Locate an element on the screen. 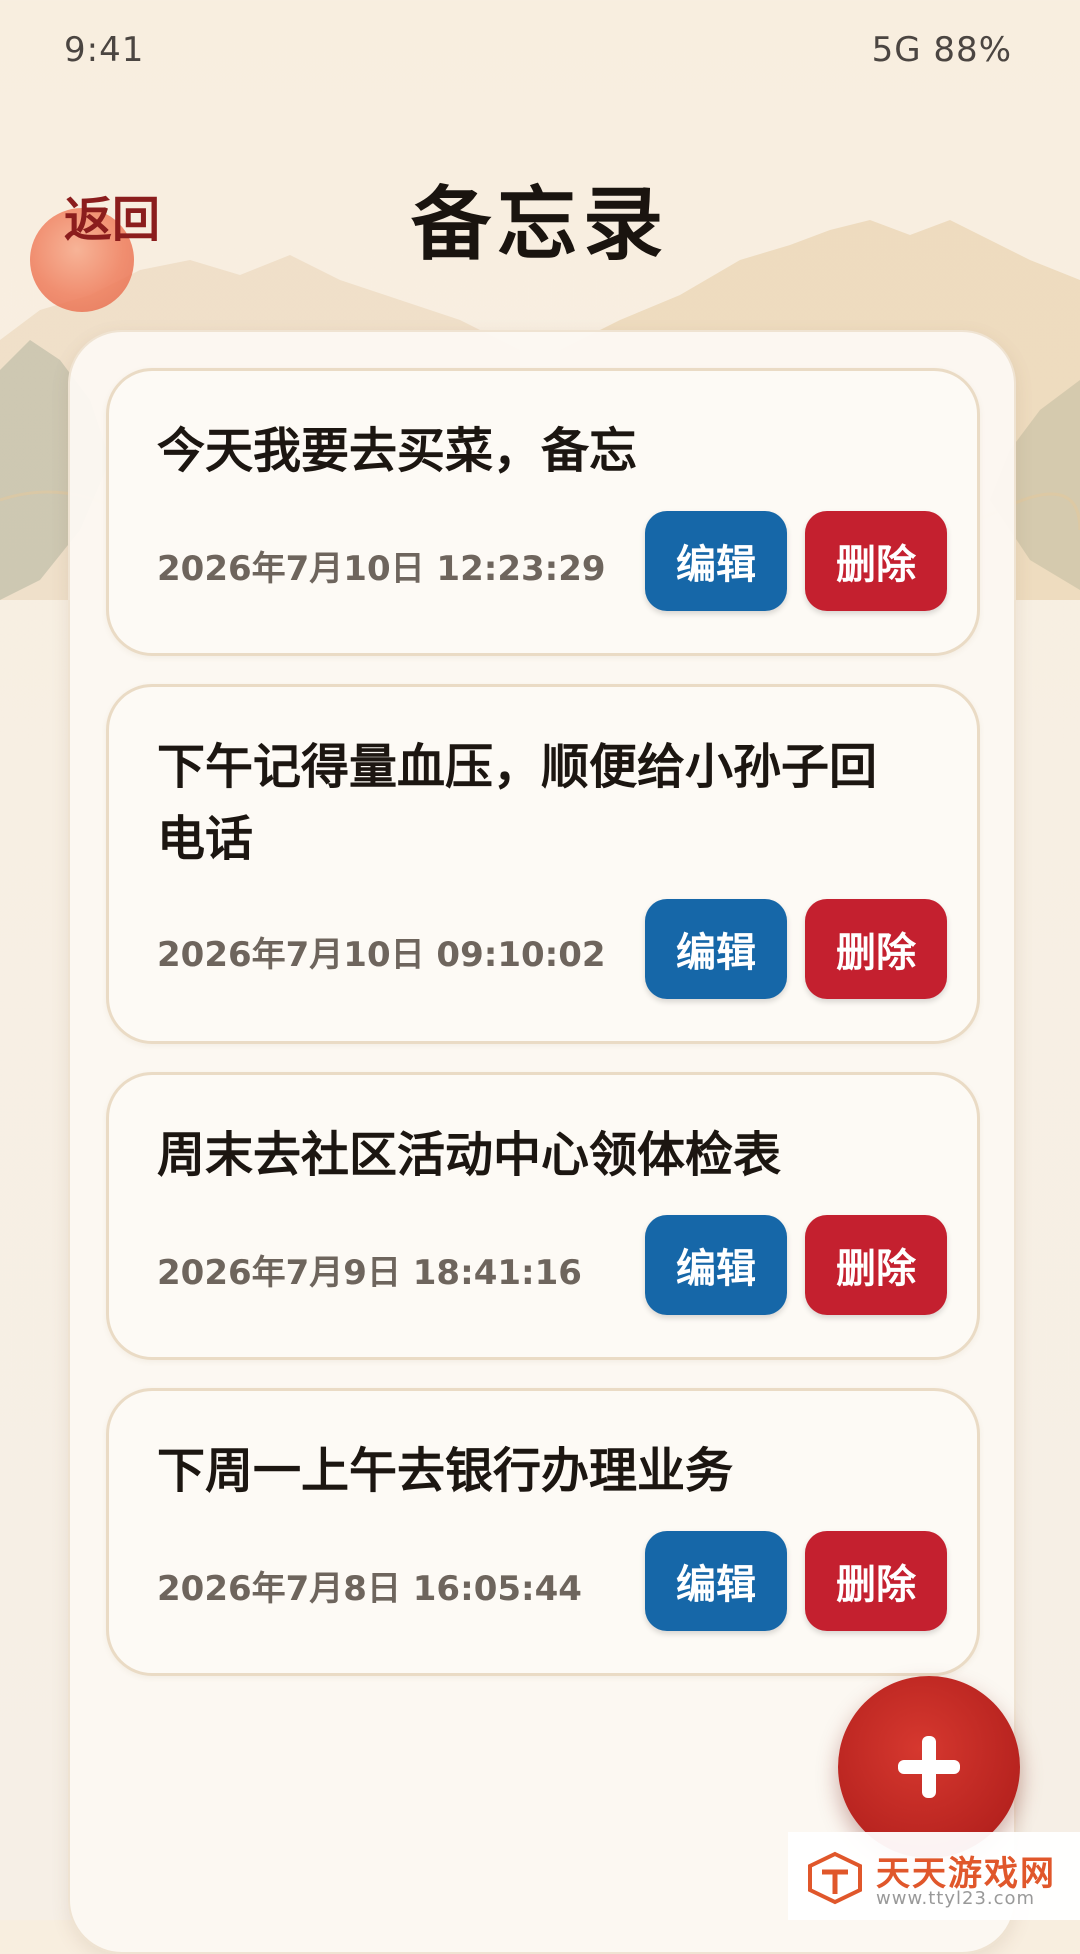  status-bar: 9:41 5G 88% is located at coordinates (540, 55).